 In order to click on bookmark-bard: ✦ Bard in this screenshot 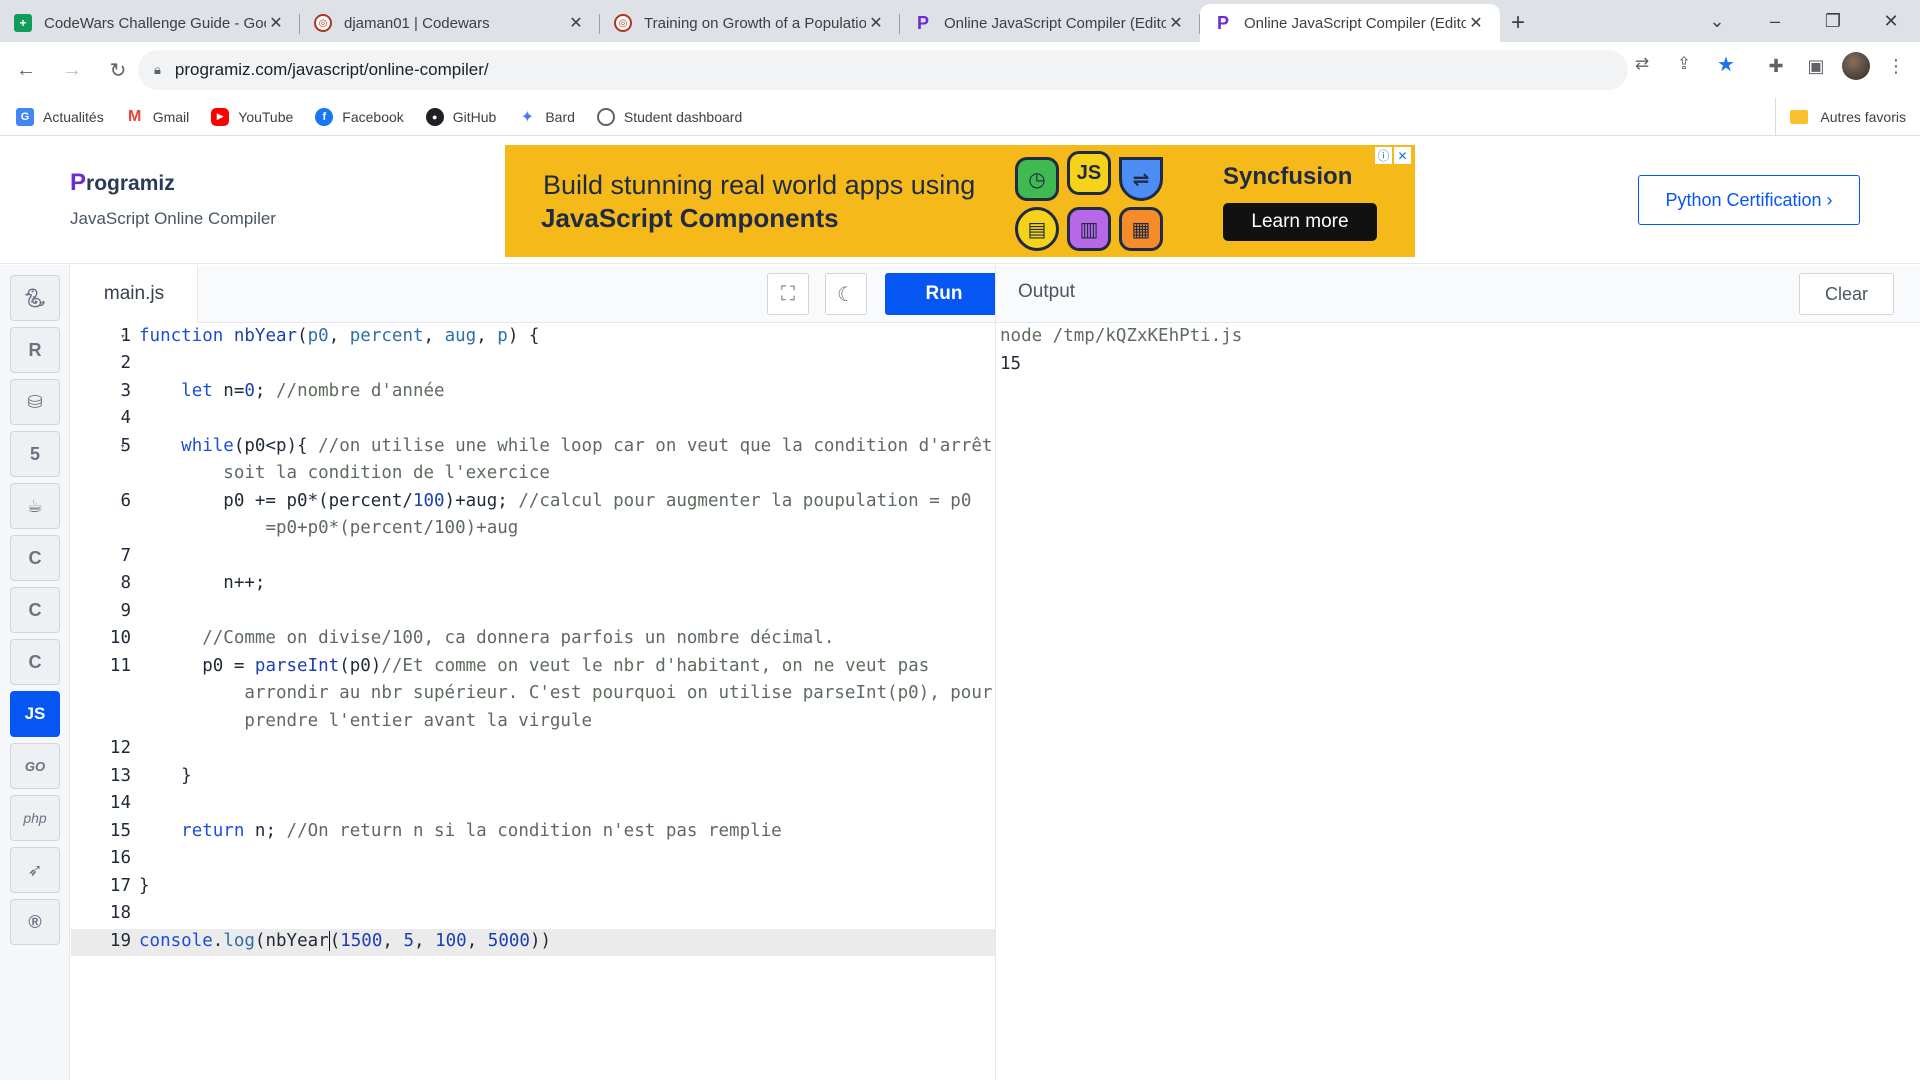, I will do `click(546, 117)`.